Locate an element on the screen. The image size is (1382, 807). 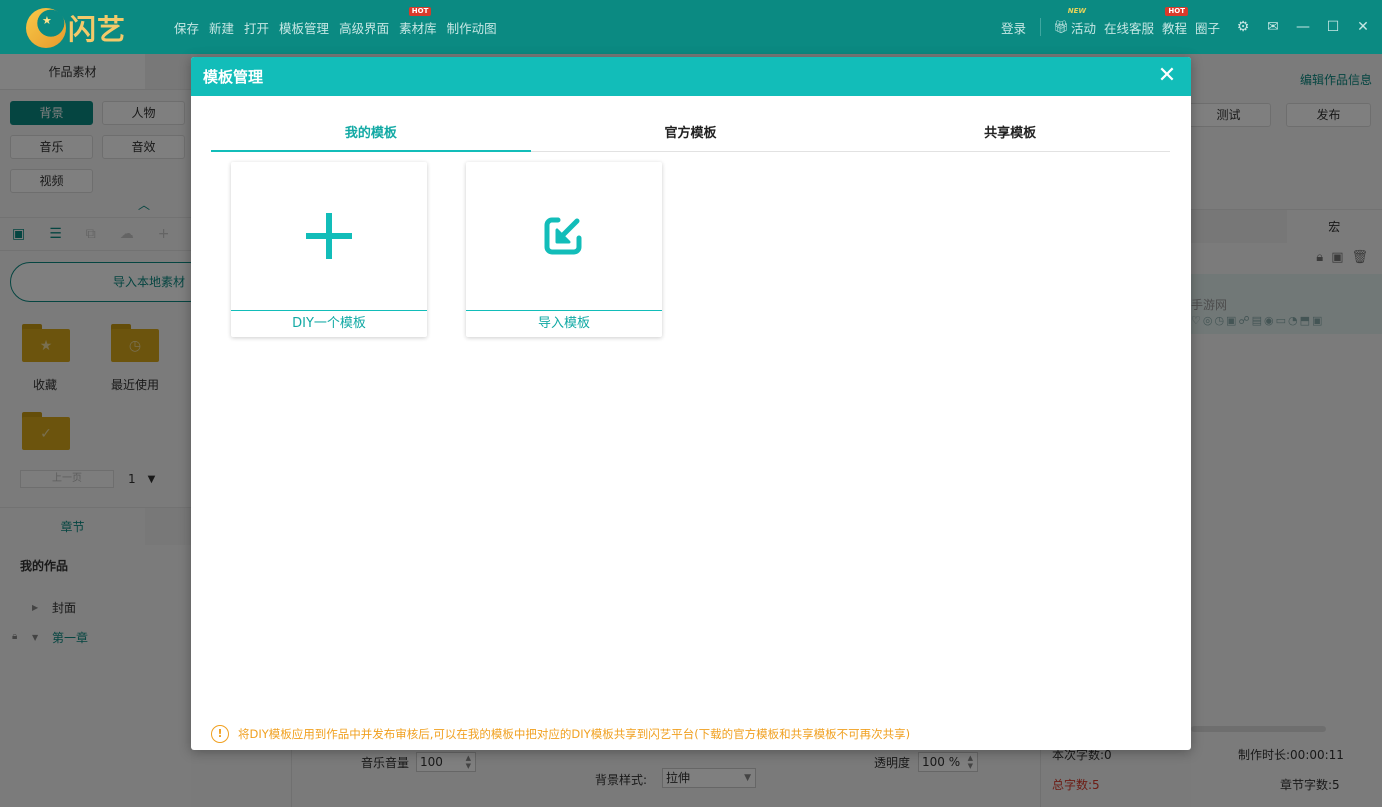
gift-icon: 🎁︎ is located at coordinates (1061, 26).